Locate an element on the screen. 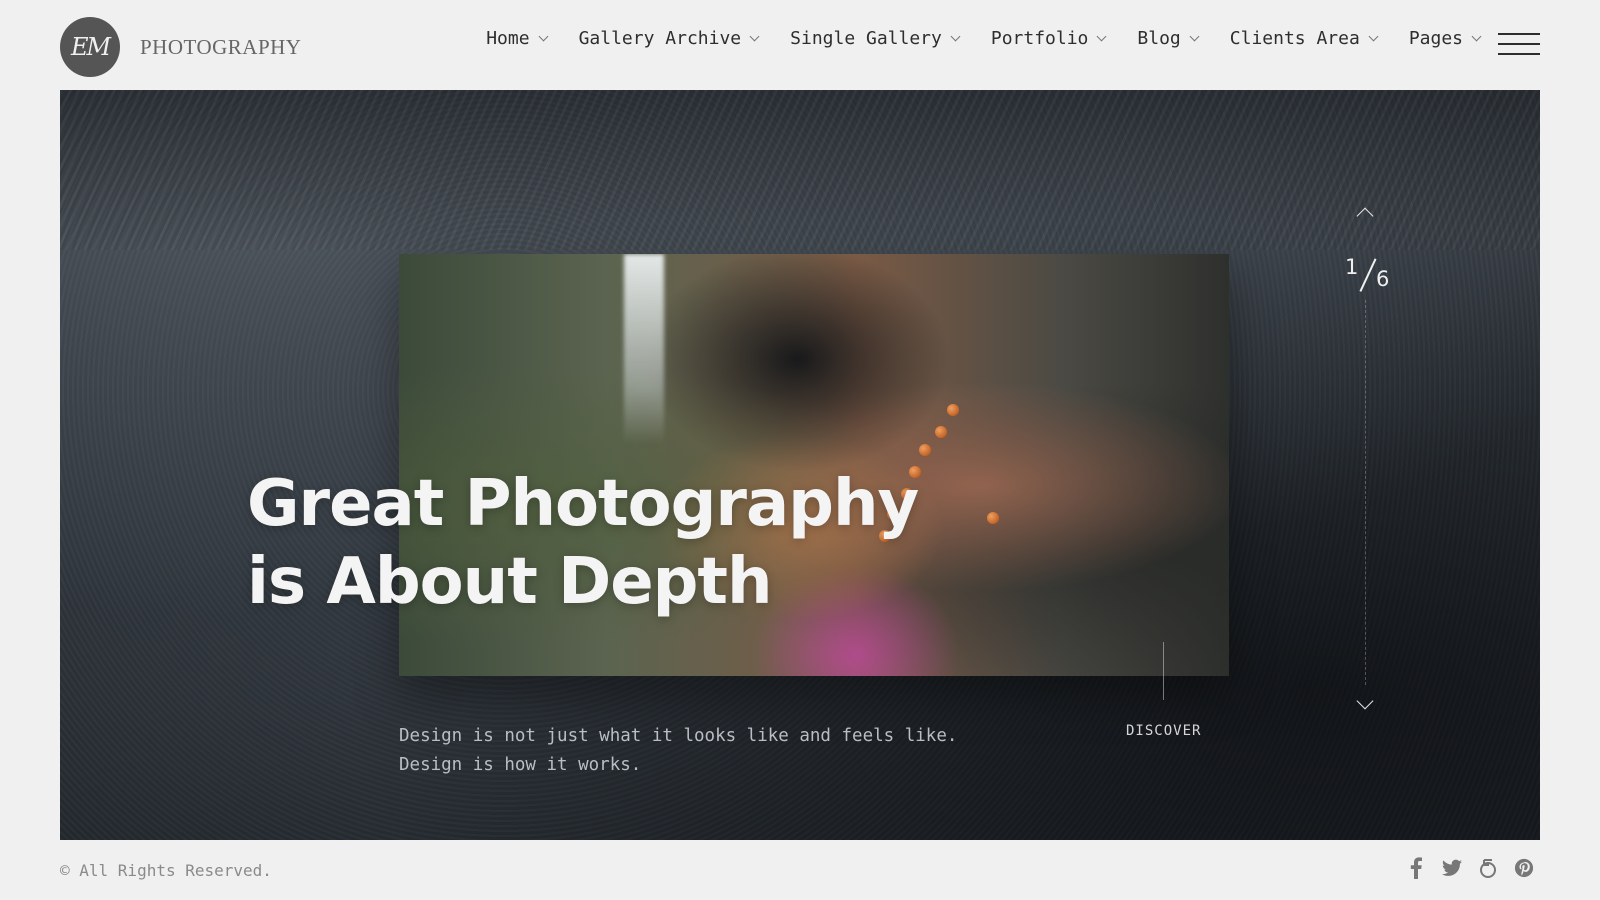  nav-item-blog: Blog is located at coordinates (1168, 38).